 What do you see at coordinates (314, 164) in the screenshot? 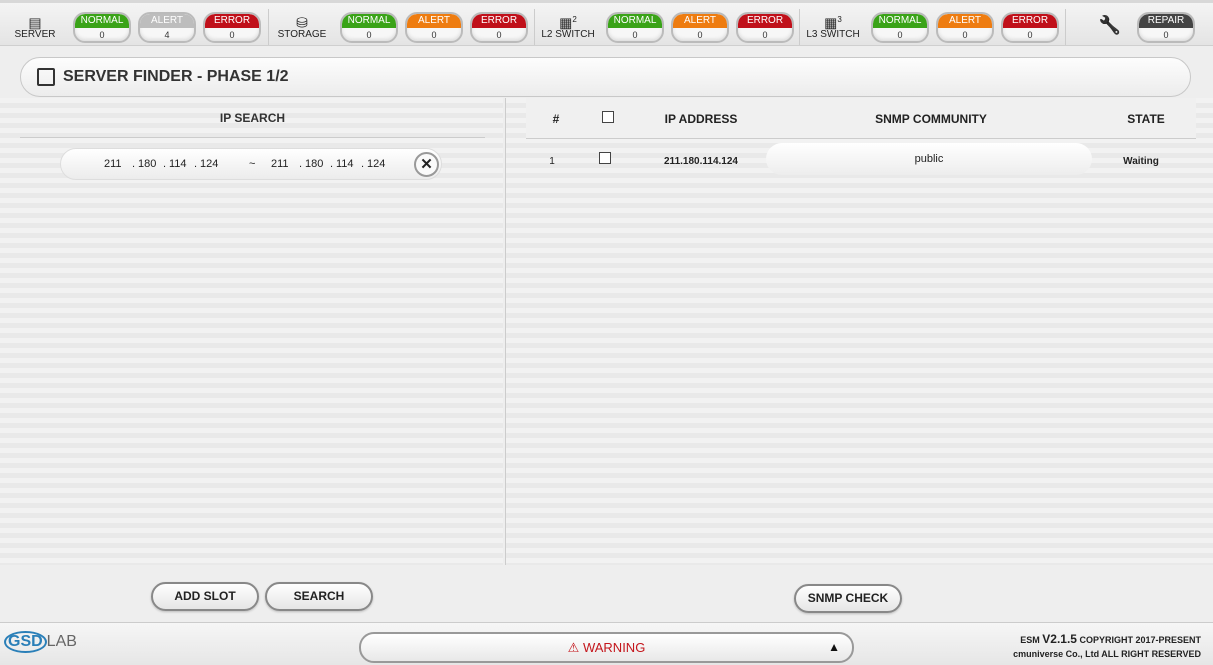
I see `end-ip-octet-2: 180` at bounding box center [314, 164].